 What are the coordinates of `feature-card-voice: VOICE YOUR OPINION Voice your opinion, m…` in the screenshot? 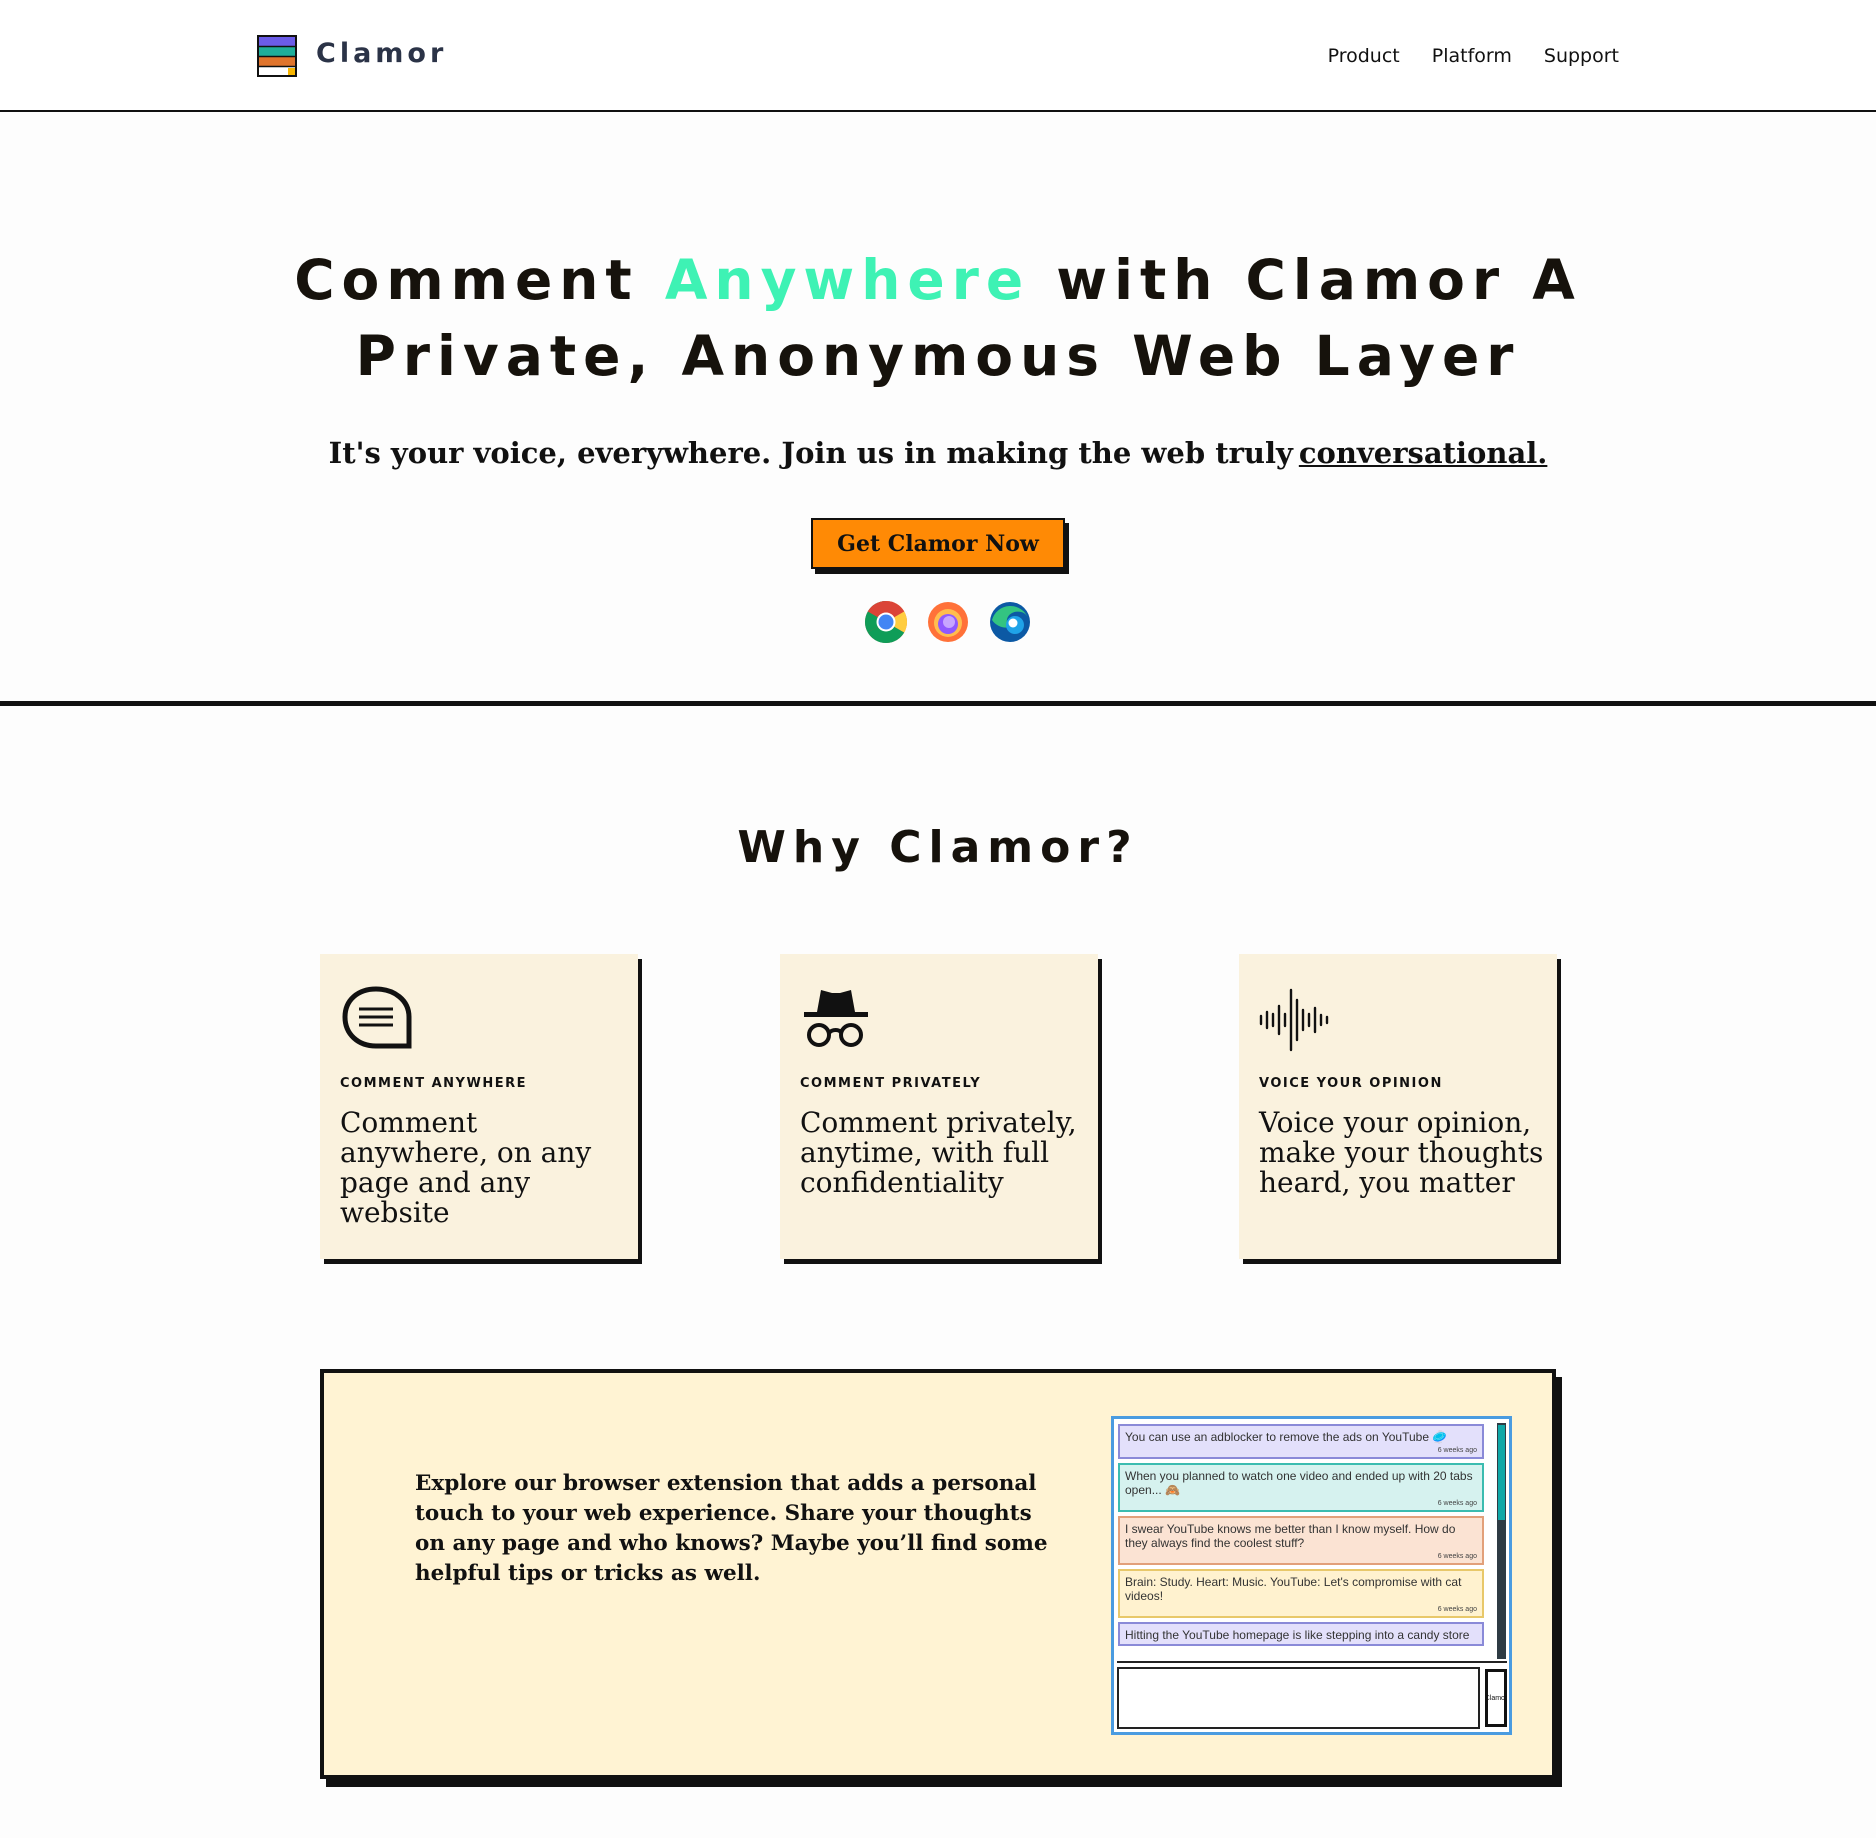 It's located at (1398, 1106).